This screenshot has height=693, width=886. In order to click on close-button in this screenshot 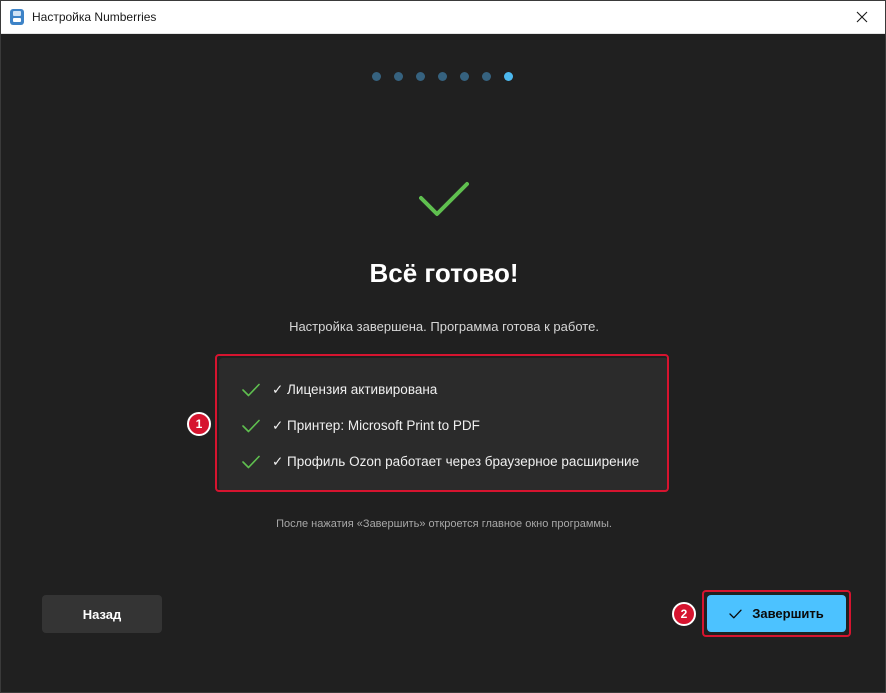, I will do `click(862, 17)`.